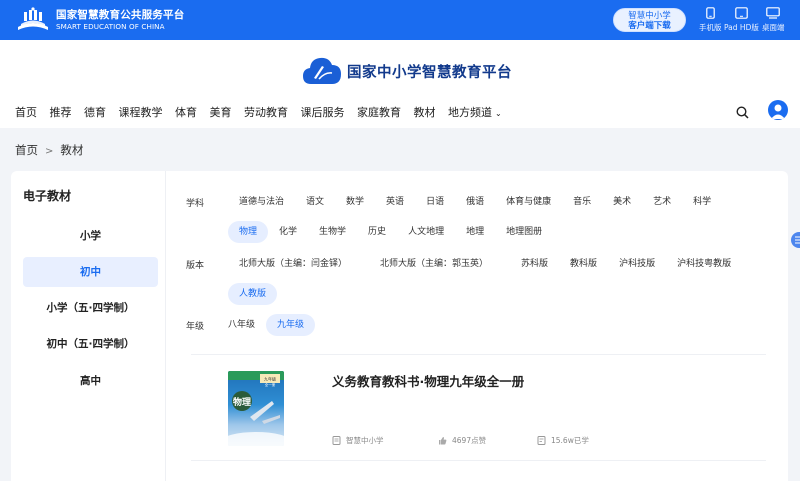  What do you see at coordinates (622, 202) in the screenshot?
I see `subject-chip: 美术` at bounding box center [622, 202].